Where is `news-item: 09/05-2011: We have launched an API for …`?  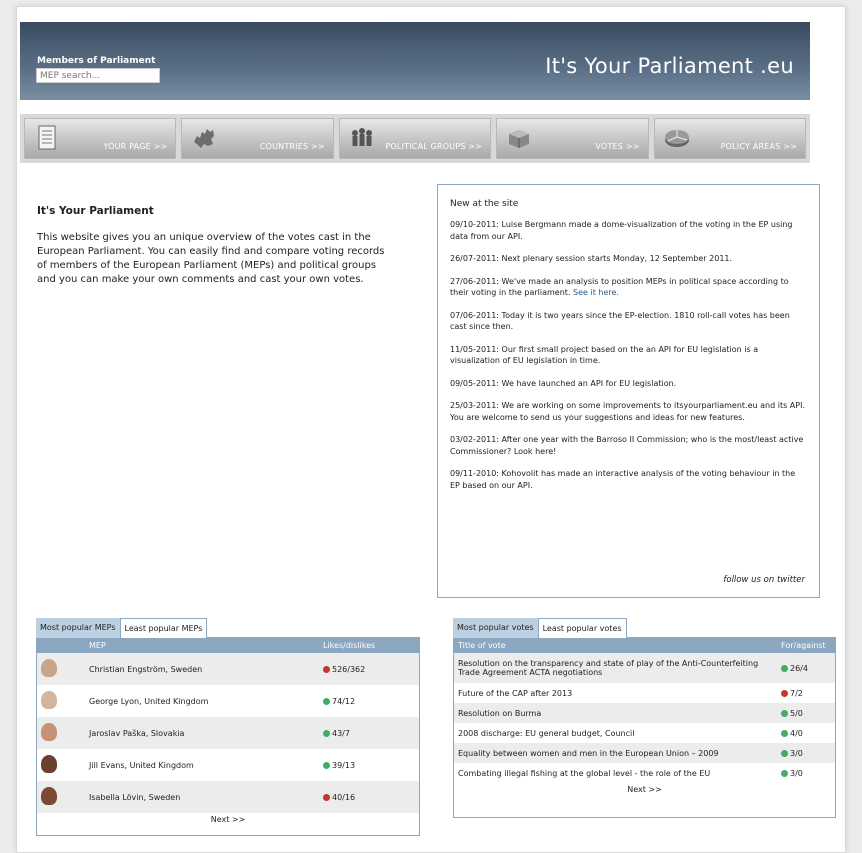 news-item: 09/05-2011: We have launched an API for … is located at coordinates (628, 384).